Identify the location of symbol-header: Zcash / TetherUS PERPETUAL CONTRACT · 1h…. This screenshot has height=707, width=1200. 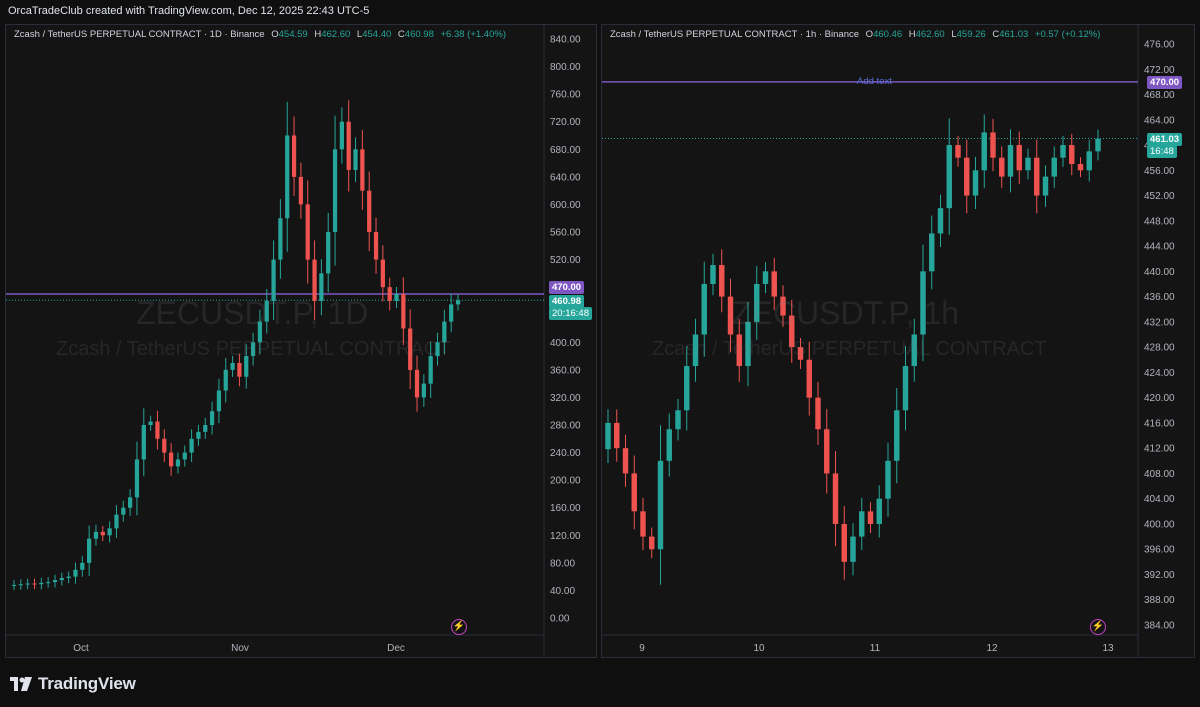
(855, 34).